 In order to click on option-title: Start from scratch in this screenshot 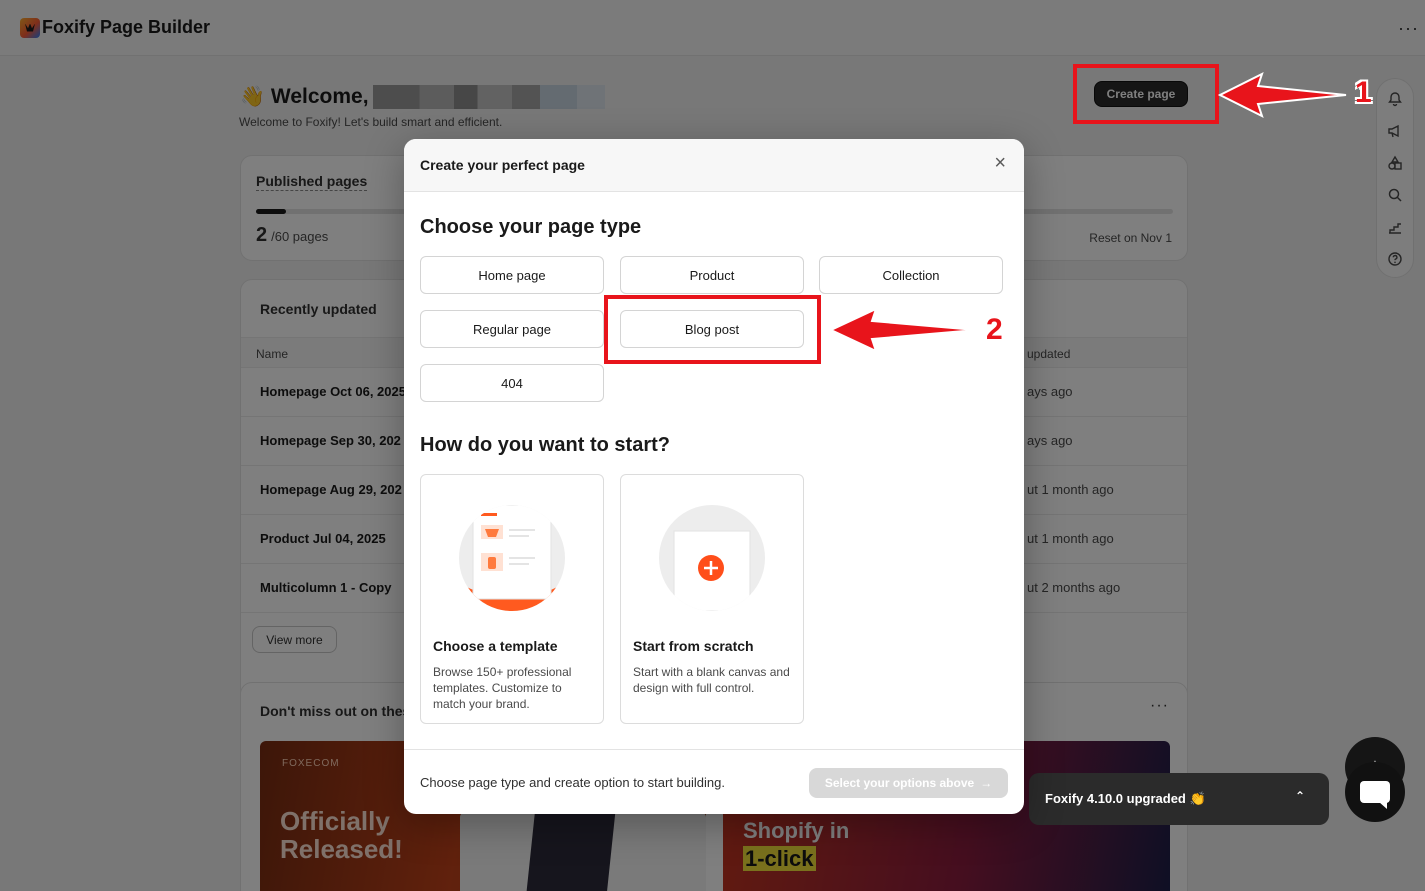, I will do `click(693, 646)`.